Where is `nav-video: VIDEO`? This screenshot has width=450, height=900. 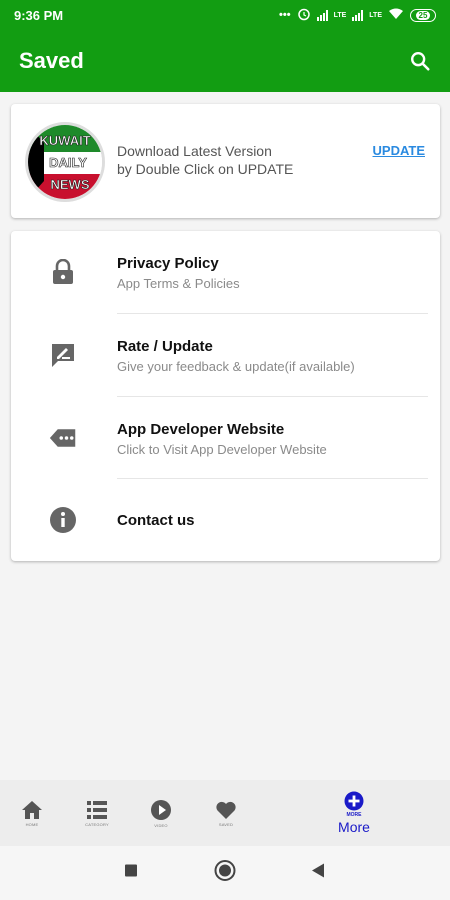
nav-video: VIDEO is located at coordinates (161, 813).